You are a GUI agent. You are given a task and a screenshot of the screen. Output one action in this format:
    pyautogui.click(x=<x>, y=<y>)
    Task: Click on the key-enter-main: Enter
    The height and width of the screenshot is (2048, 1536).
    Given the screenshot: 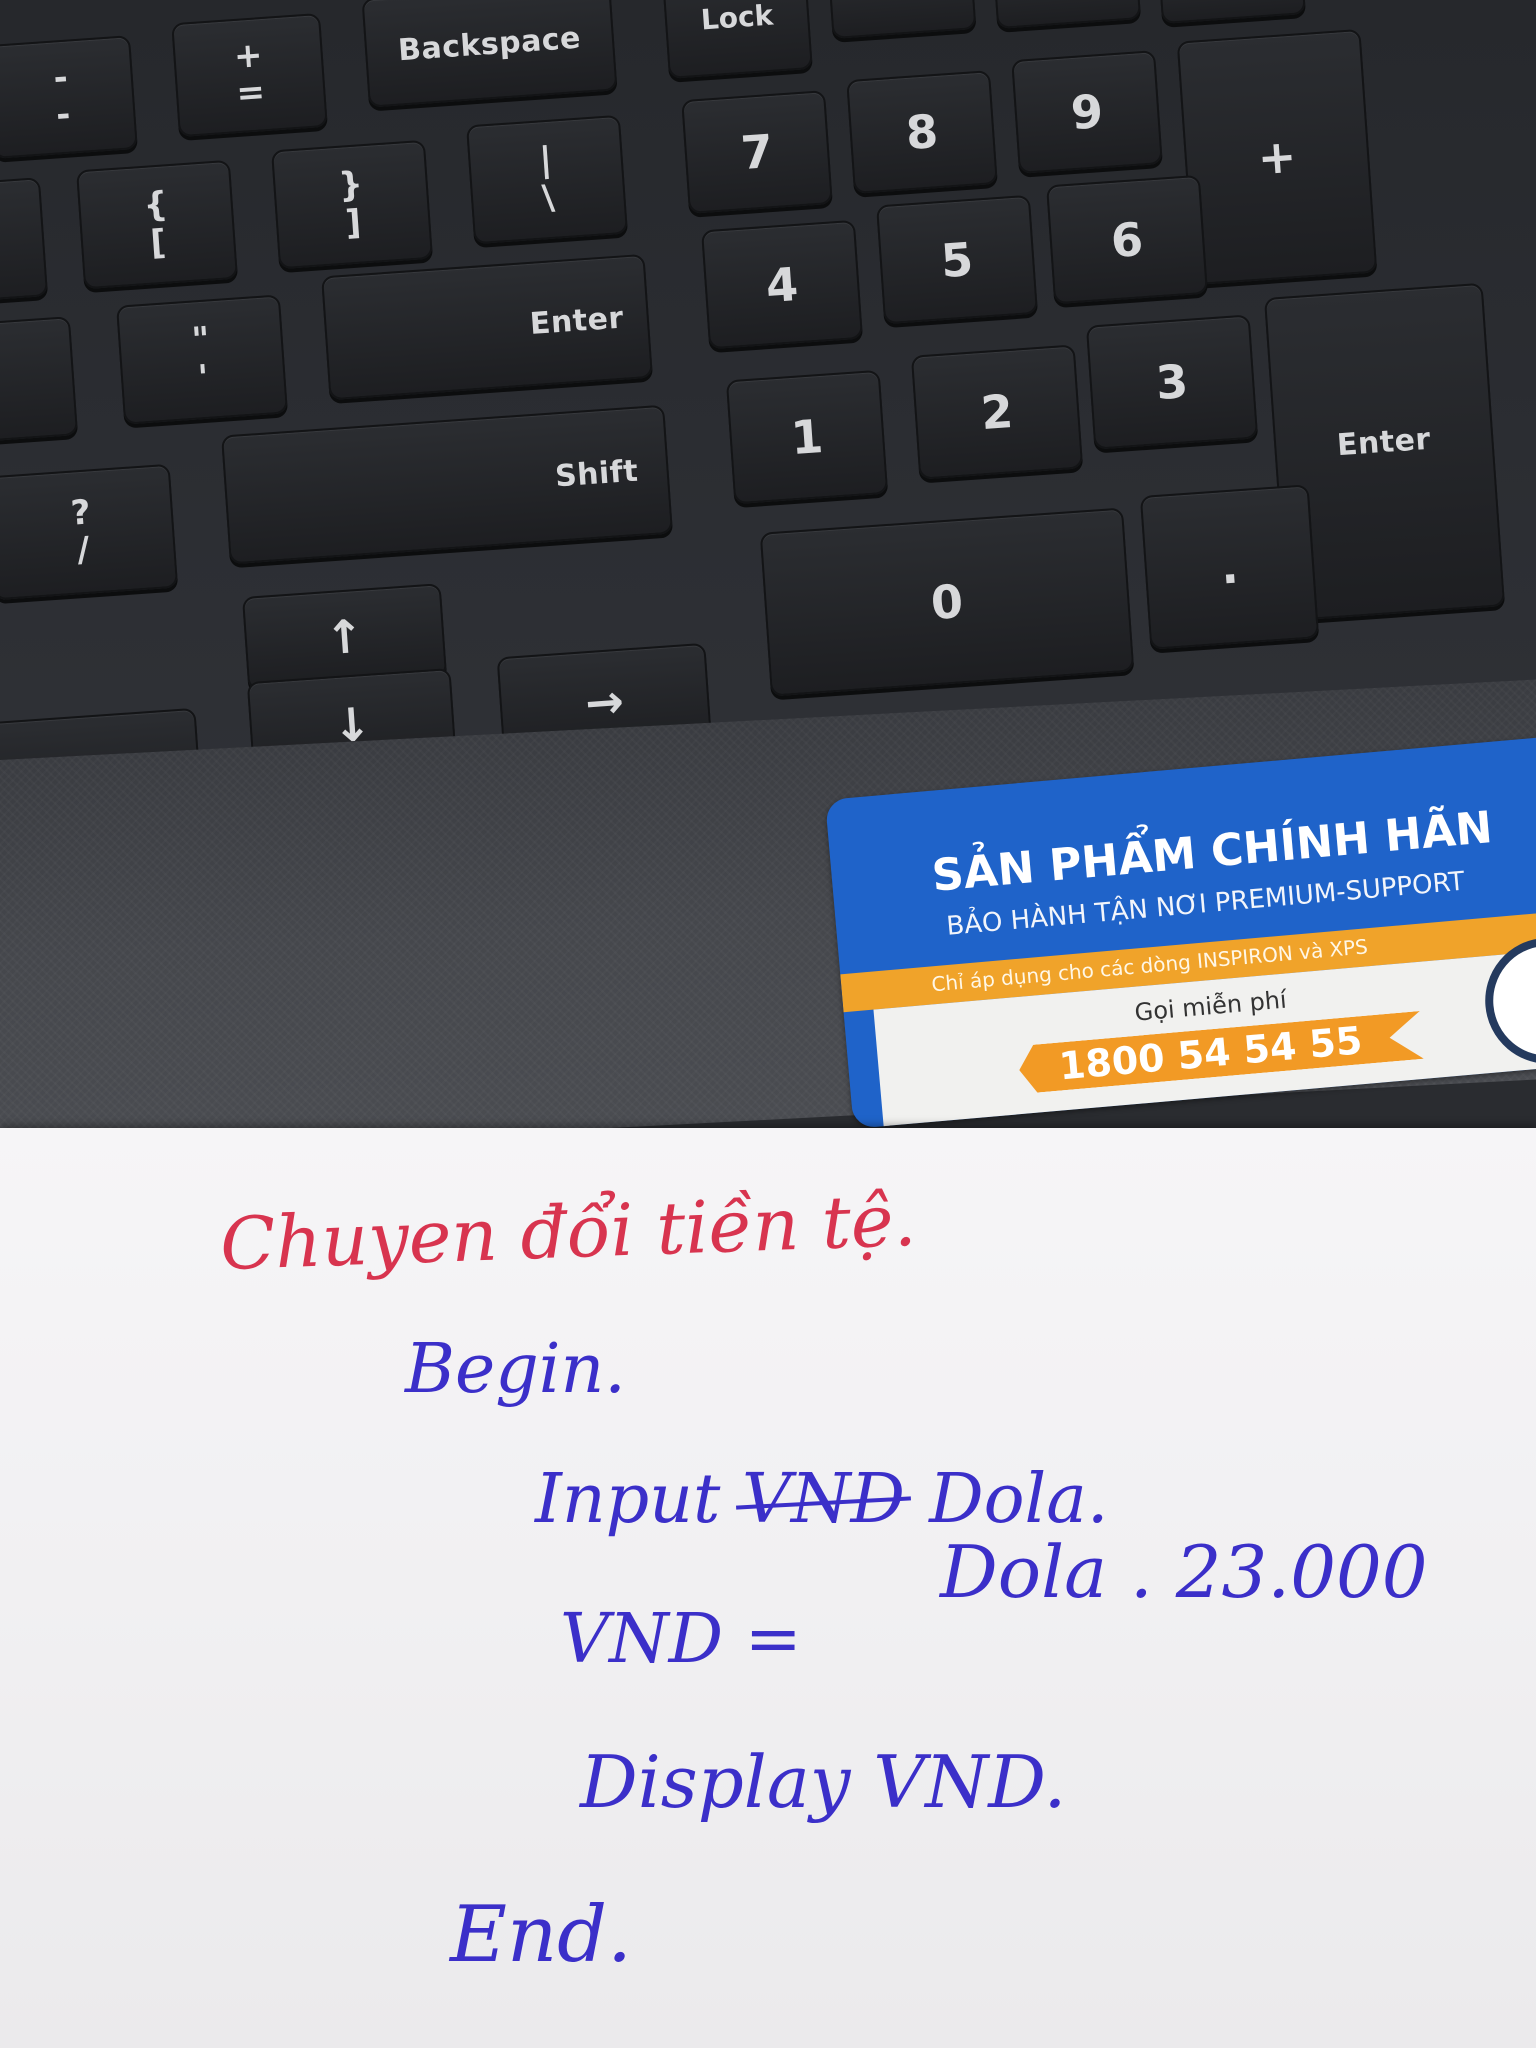 What is the action you would take?
    pyautogui.click(x=487, y=327)
    